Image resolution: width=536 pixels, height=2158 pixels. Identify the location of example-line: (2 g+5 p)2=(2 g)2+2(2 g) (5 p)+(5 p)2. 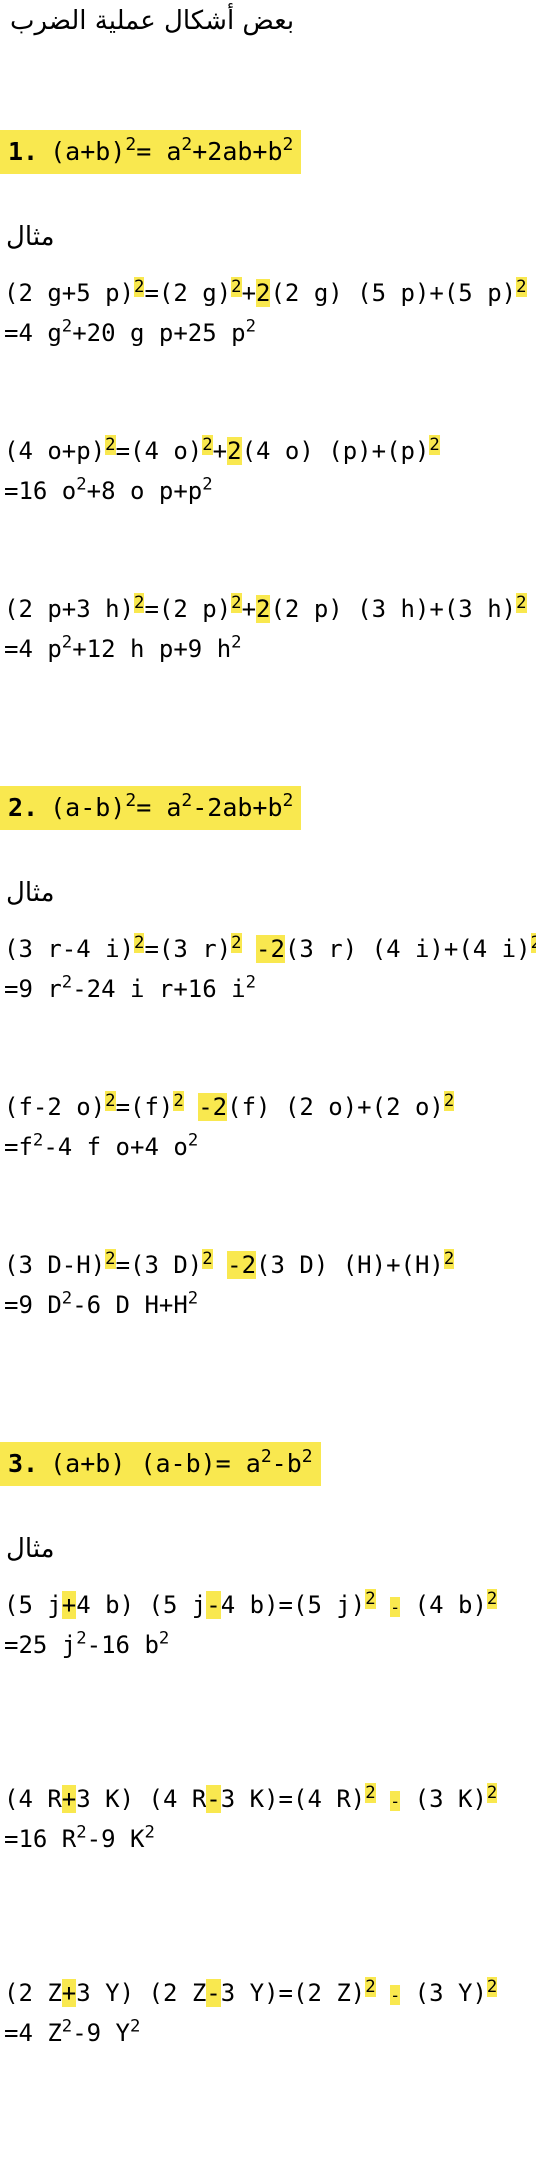
(265, 291).